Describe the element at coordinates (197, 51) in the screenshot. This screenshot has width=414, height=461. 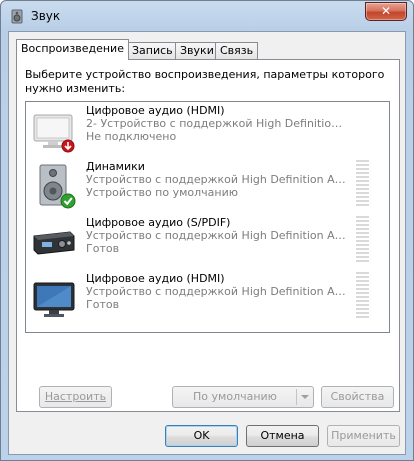
I see `tab-sounds: Звуки` at that location.